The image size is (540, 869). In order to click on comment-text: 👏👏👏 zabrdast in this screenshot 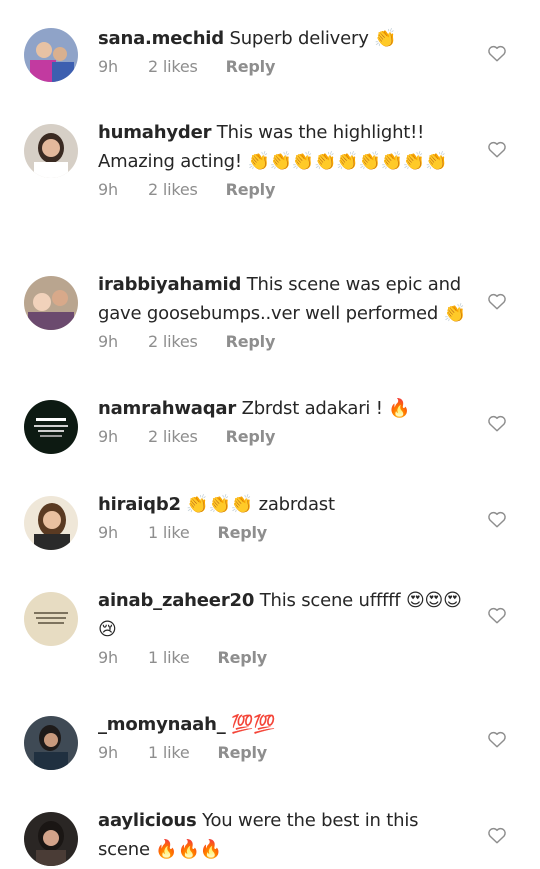, I will do `click(260, 504)`.